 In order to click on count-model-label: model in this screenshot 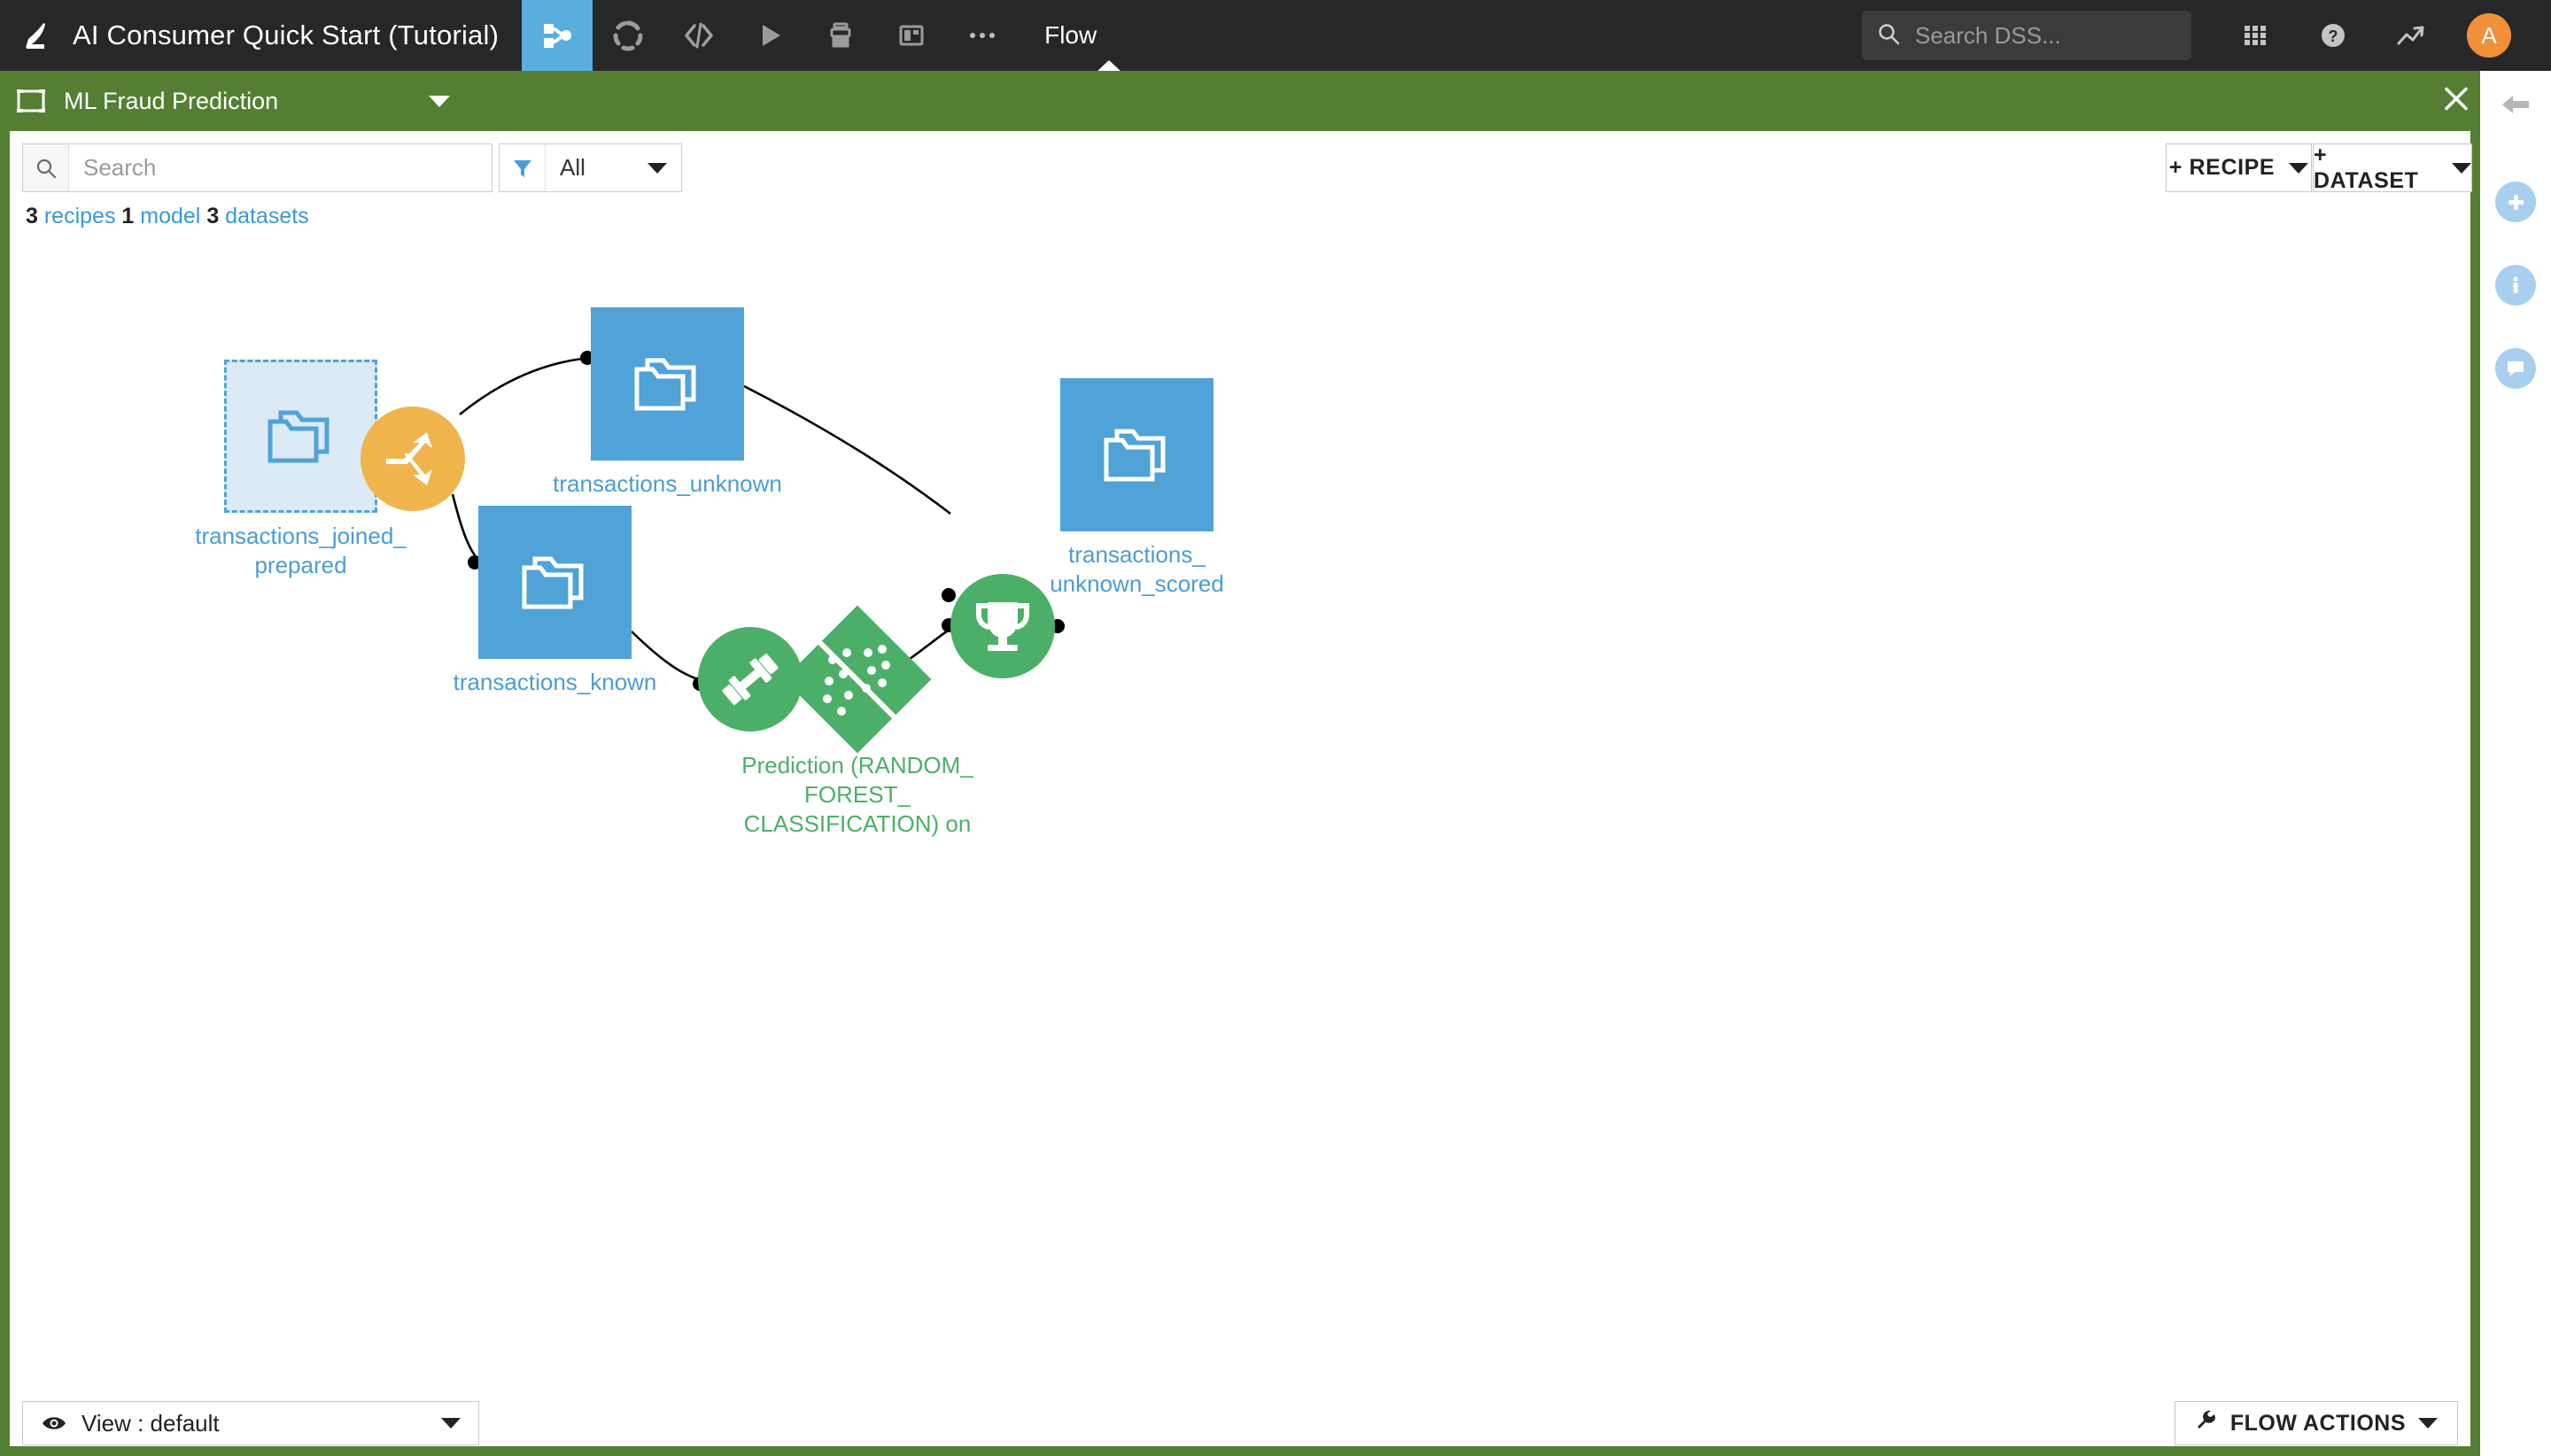, I will do `click(170, 216)`.